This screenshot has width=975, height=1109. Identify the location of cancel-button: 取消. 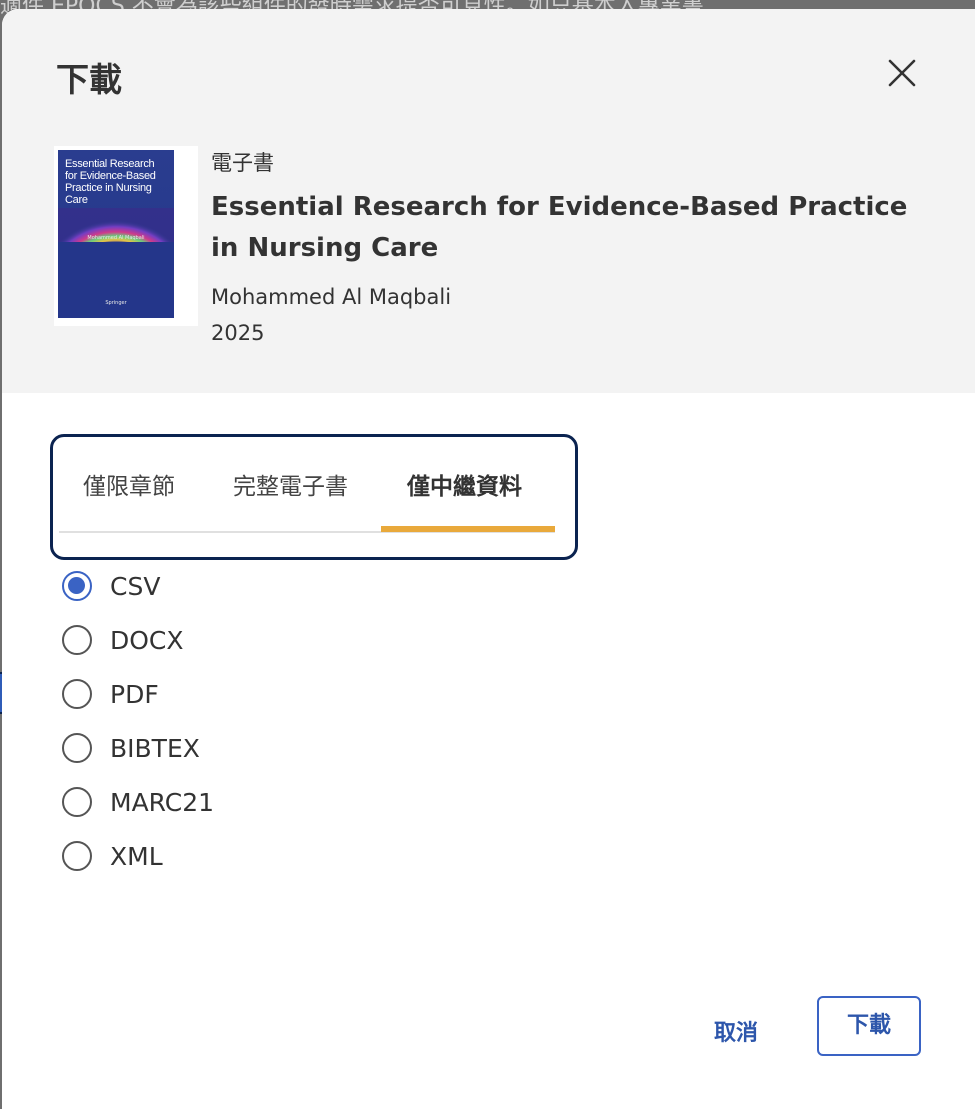
(736, 1031).